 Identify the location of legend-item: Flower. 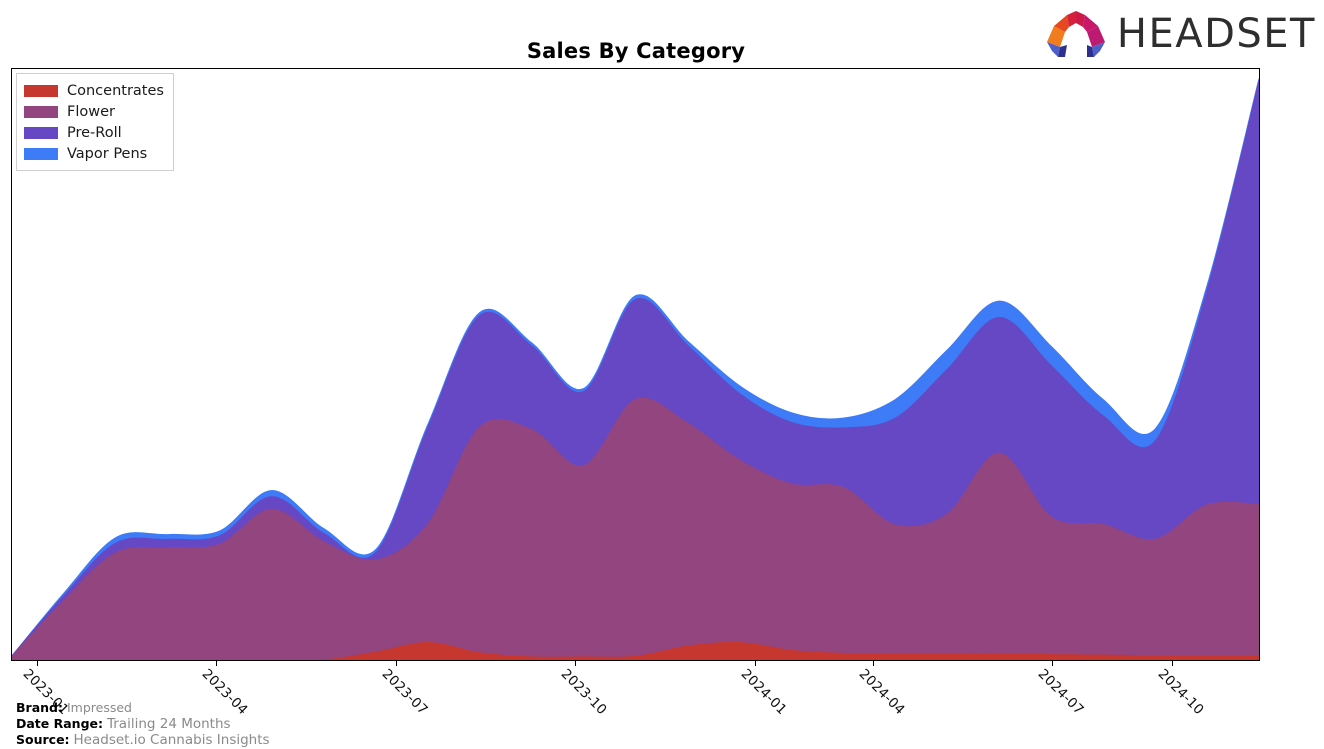
(94, 111).